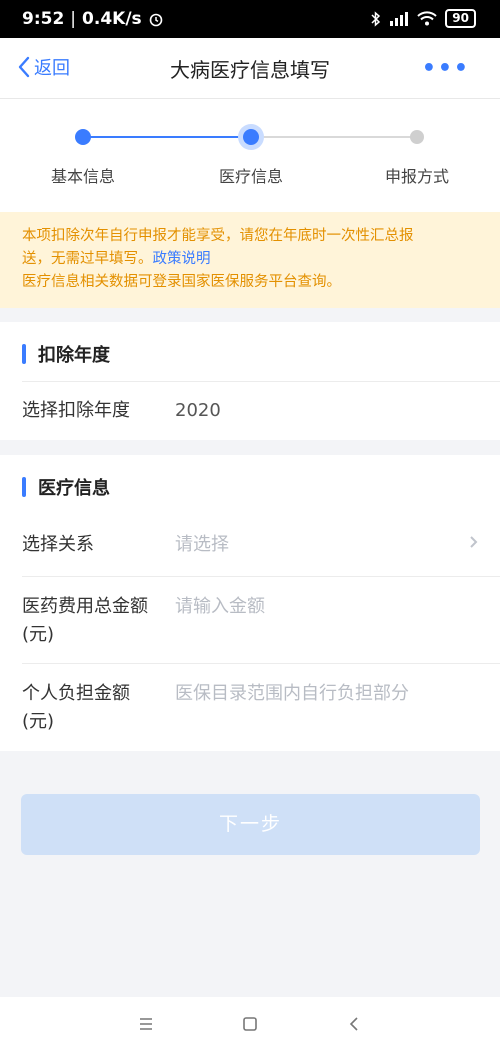 The image size is (500, 1057). I want to click on deduction-year-header: 扣除年度, so click(66, 354).